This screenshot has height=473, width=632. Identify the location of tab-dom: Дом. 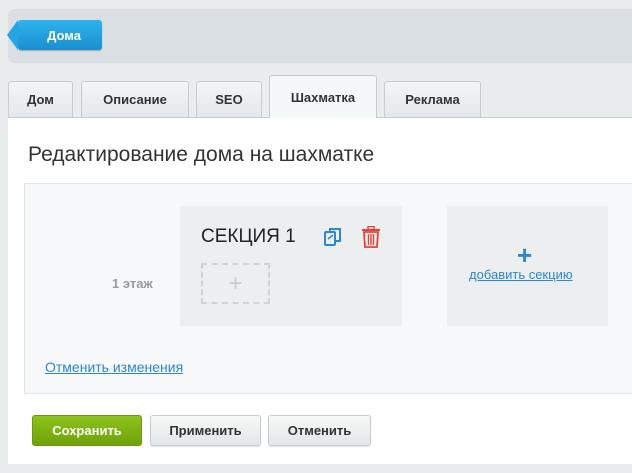
(40, 99).